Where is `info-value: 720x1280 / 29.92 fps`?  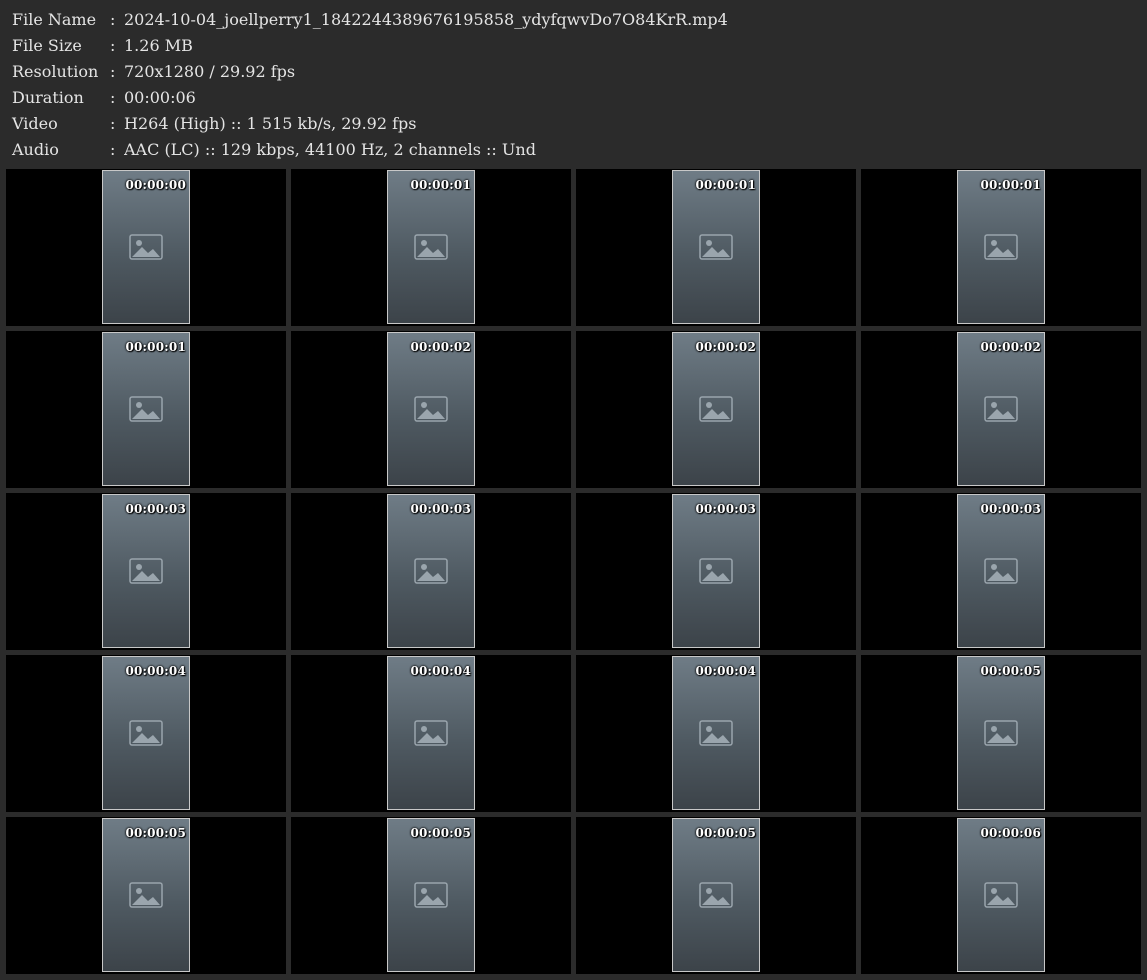 info-value: 720x1280 / 29.92 fps is located at coordinates (210, 71).